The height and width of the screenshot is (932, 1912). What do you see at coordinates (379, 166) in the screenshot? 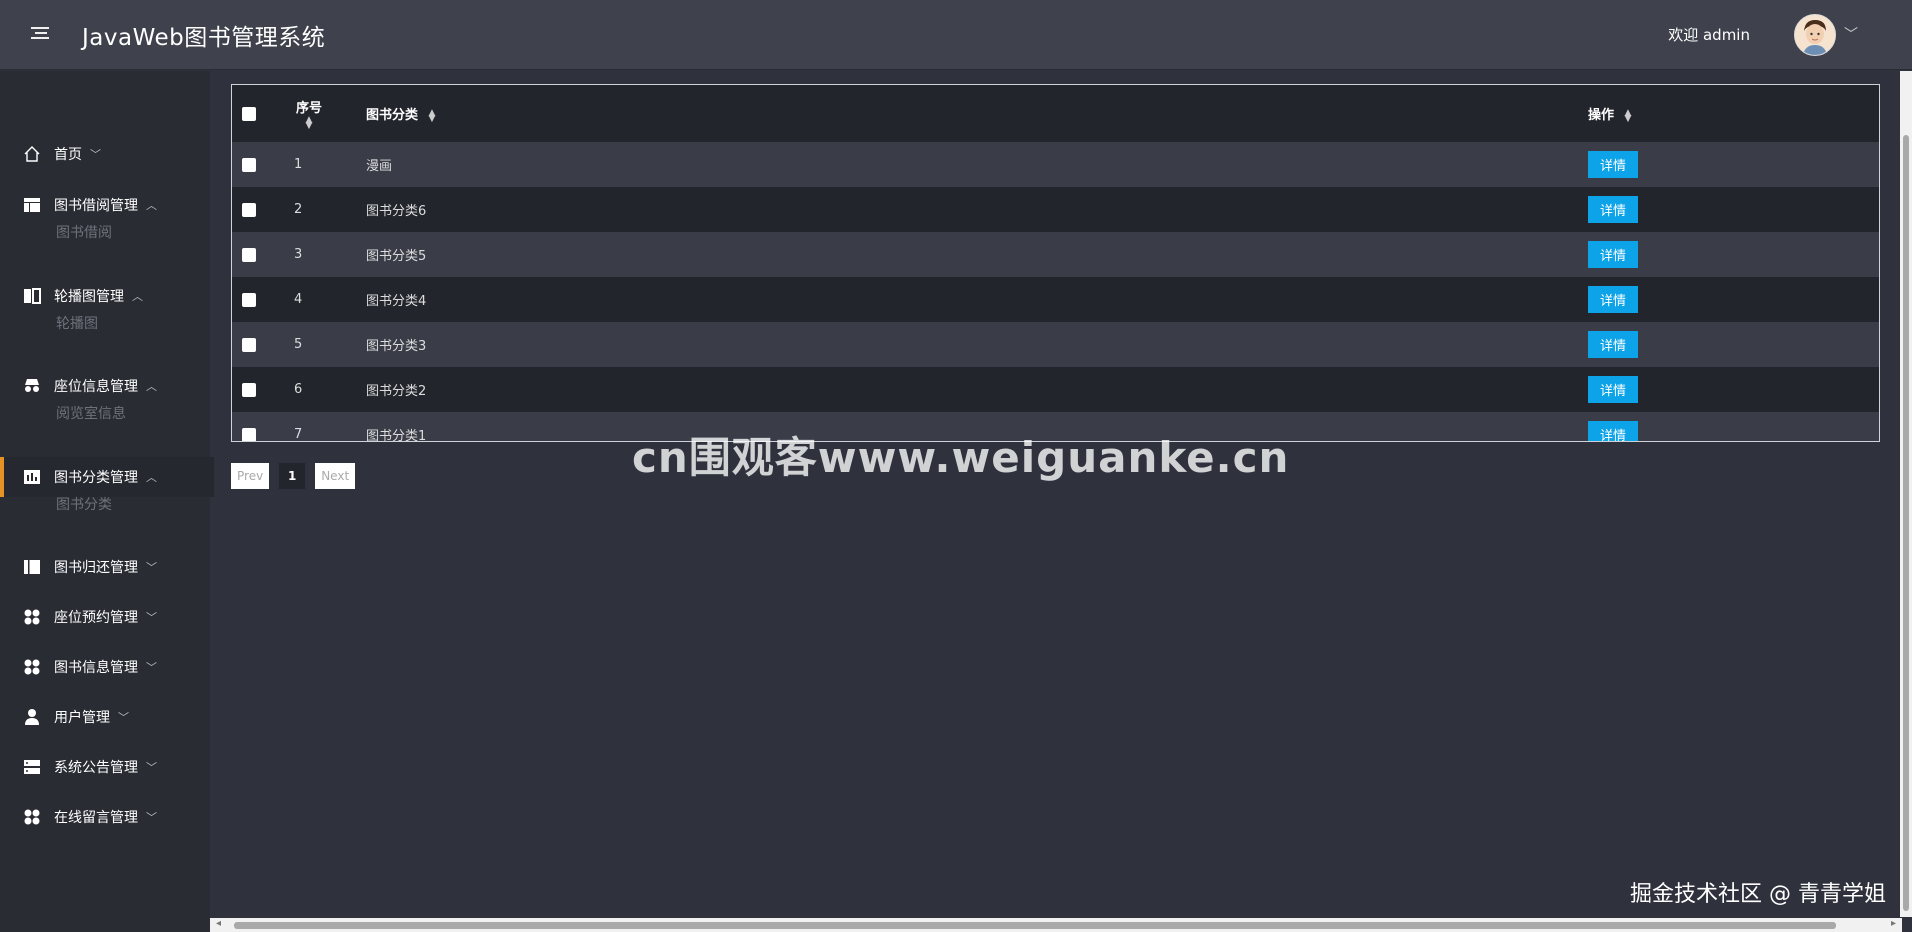
I see `row-category: 漫画` at bounding box center [379, 166].